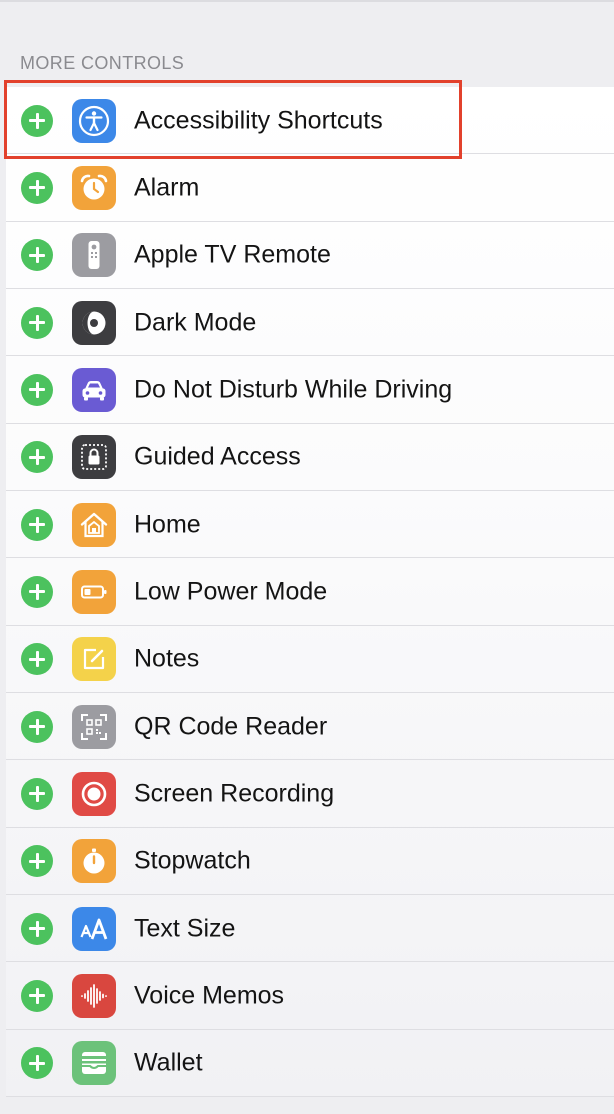 This screenshot has height=1114, width=614. I want to click on control-label: Screen Recording, so click(234, 793).